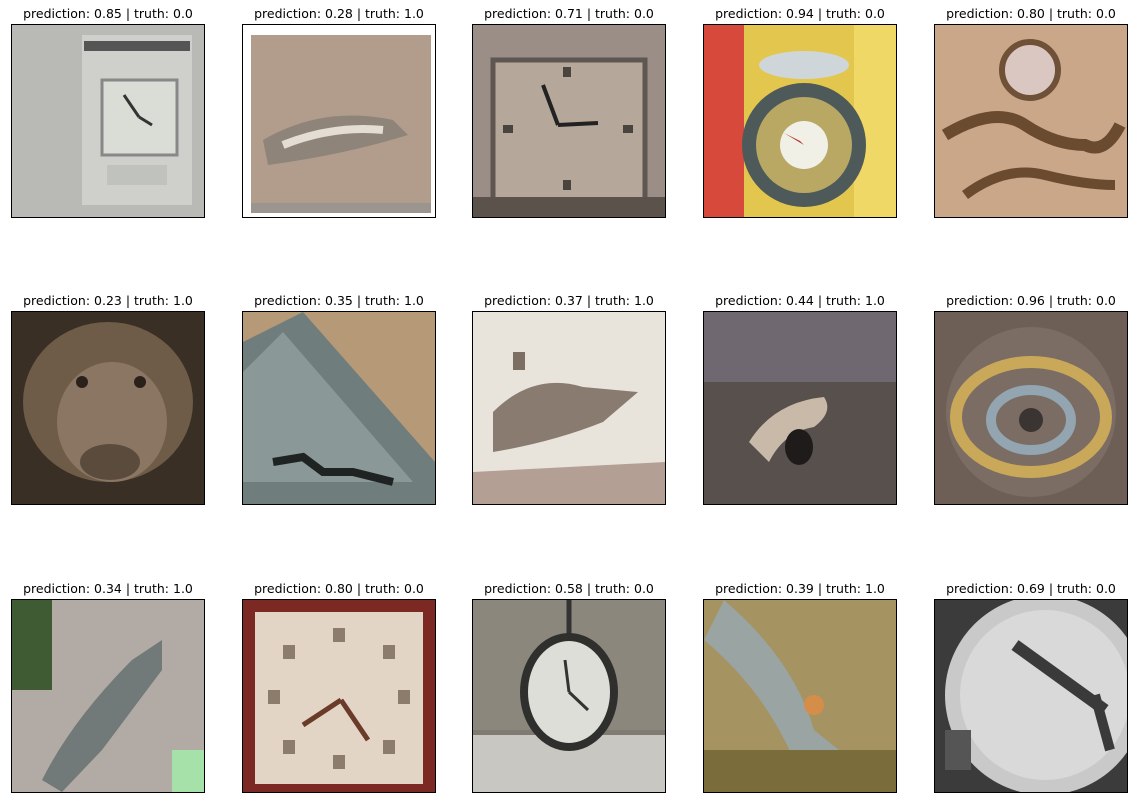 Image resolution: width=1137 pixels, height=801 pixels. I want to click on panel-title: prediction: 0.37 | truth: 1.0, so click(569, 300).